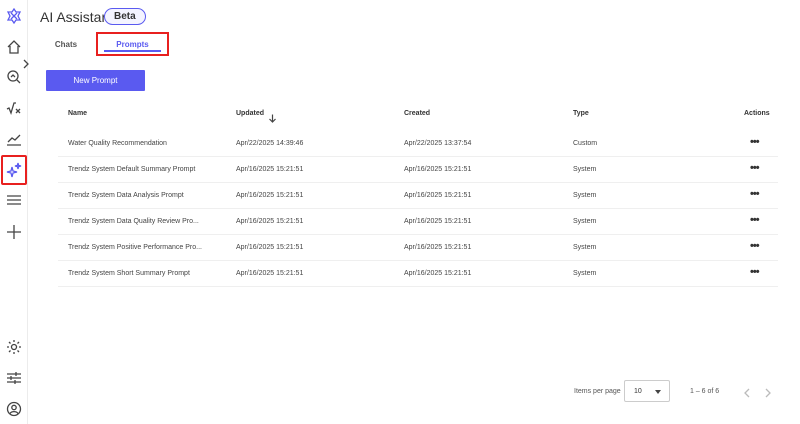 This screenshot has height=424, width=800. Describe the element at coordinates (77, 17) in the screenshot. I see `page-title: AI Assistant` at that location.